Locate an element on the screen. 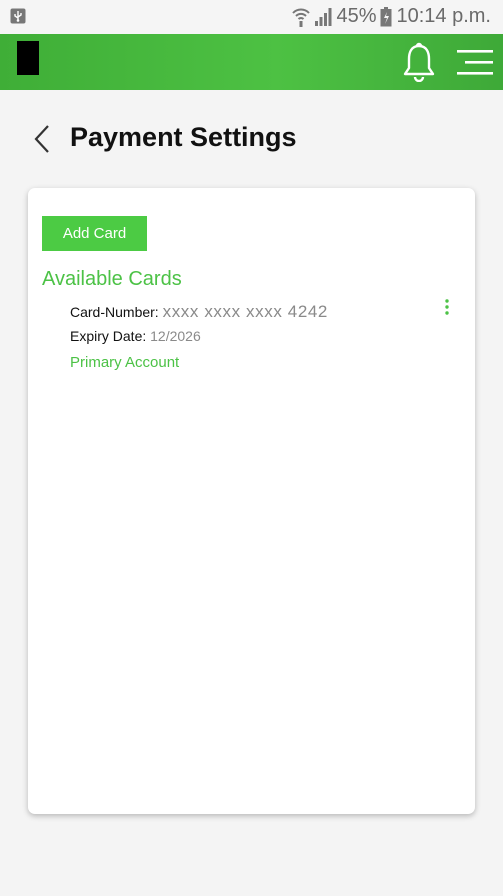  expiry-row: Expiry Date: 12/2026 is located at coordinates (135, 336).